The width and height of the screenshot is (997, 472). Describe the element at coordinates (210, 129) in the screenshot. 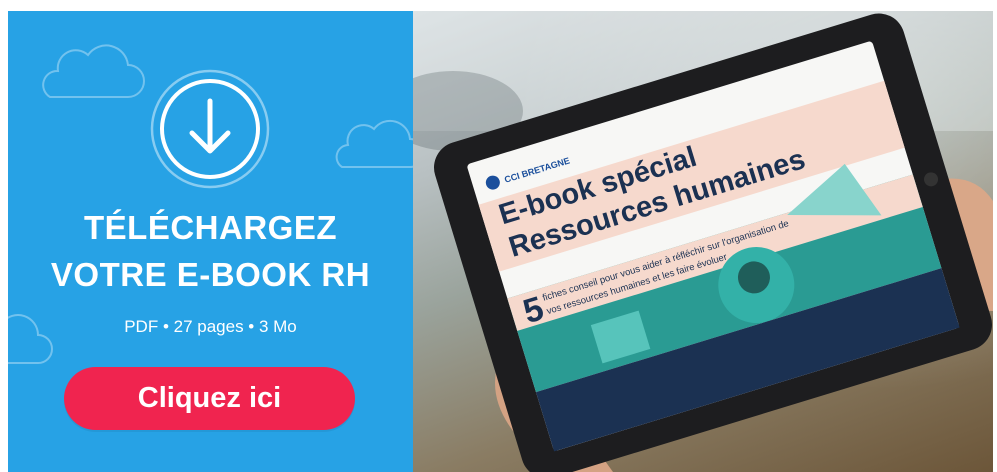

I see `download-arrow-icon` at that location.